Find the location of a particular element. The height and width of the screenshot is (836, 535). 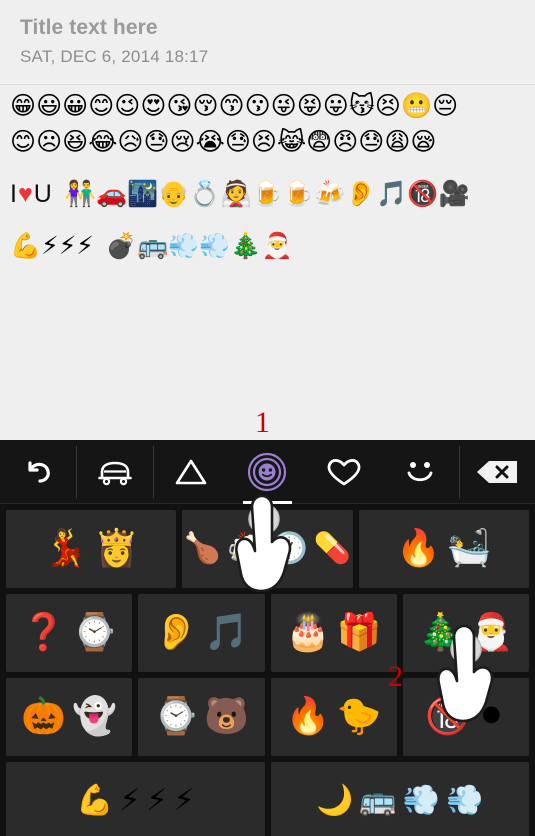

note-emoji-8: 🍻 is located at coordinates (329, 193).